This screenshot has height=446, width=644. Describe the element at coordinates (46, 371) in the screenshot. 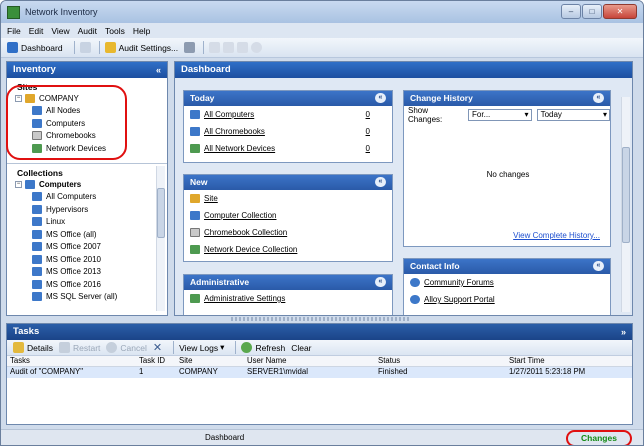

I see `task-cell: Audit of "COMPANY"` at that location.